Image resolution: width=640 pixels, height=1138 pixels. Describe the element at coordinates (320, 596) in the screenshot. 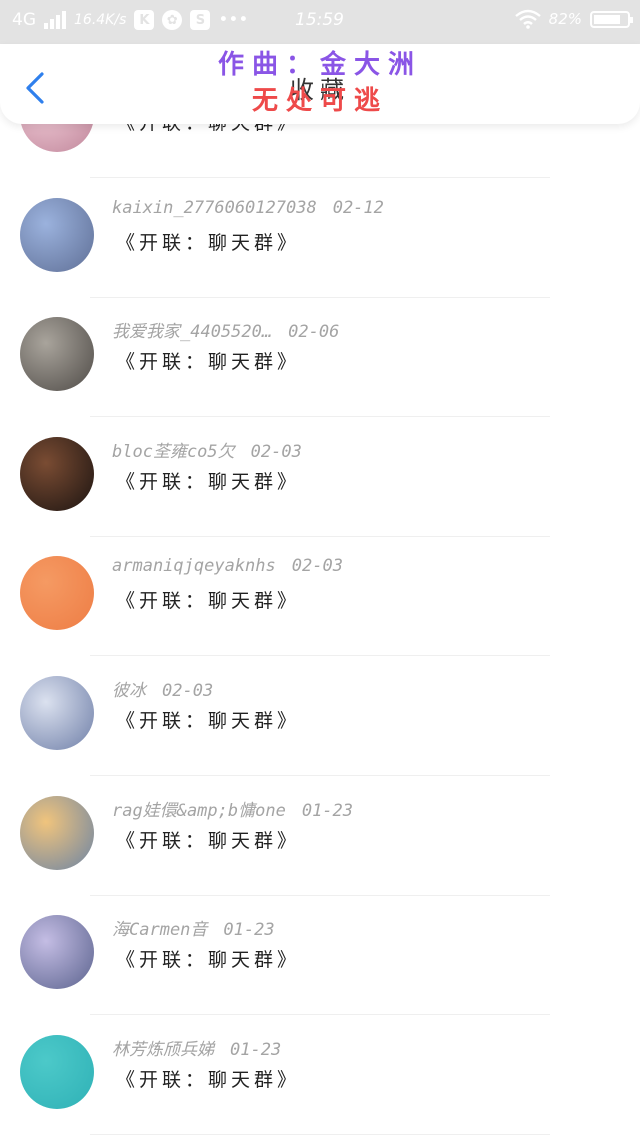

I see `favorite-item: armaniqjqeyaknhs 02-03 《开联：聊天群》` at that location.